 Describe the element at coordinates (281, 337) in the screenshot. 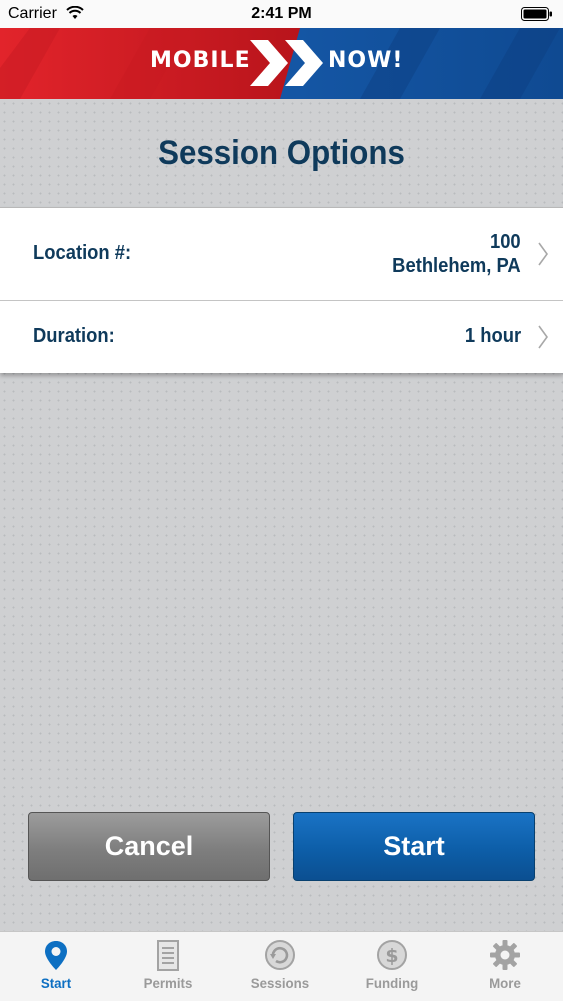

I see `duration-row: Duration: 1 hour` at that location.